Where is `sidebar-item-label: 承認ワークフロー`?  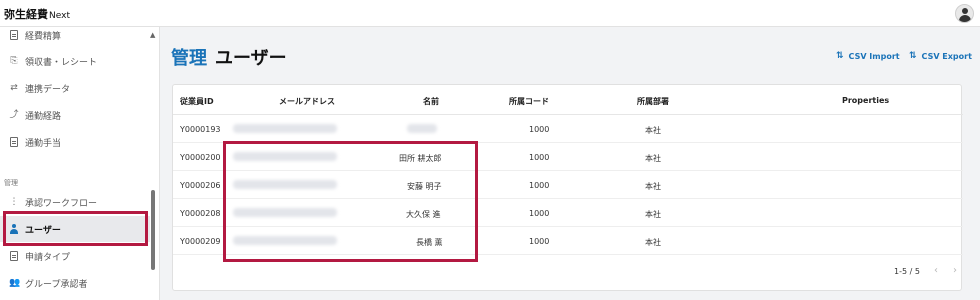 sidebar-item-label: 承認ワークフロー is located at coordinates (61, 203).